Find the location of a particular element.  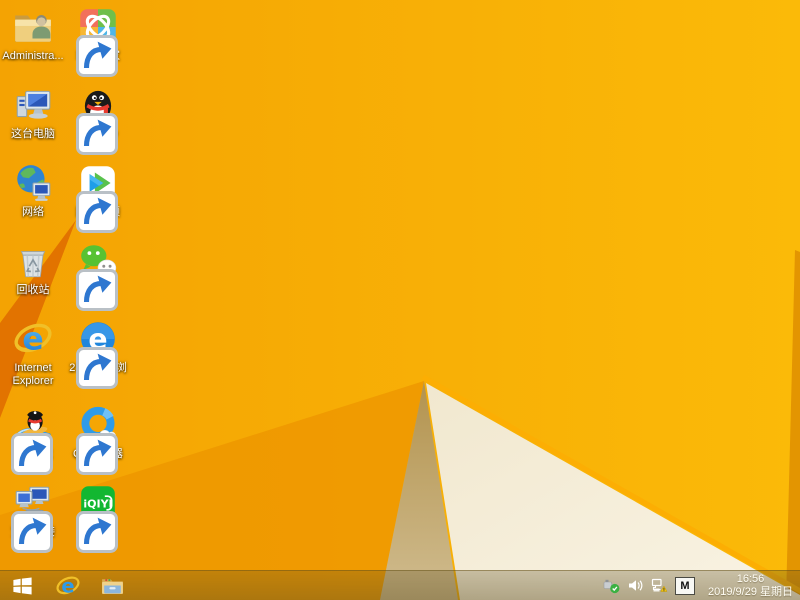

taskbar-clock: 16:56 2019/9/29 星期日 is located at coordinates (750, 586).